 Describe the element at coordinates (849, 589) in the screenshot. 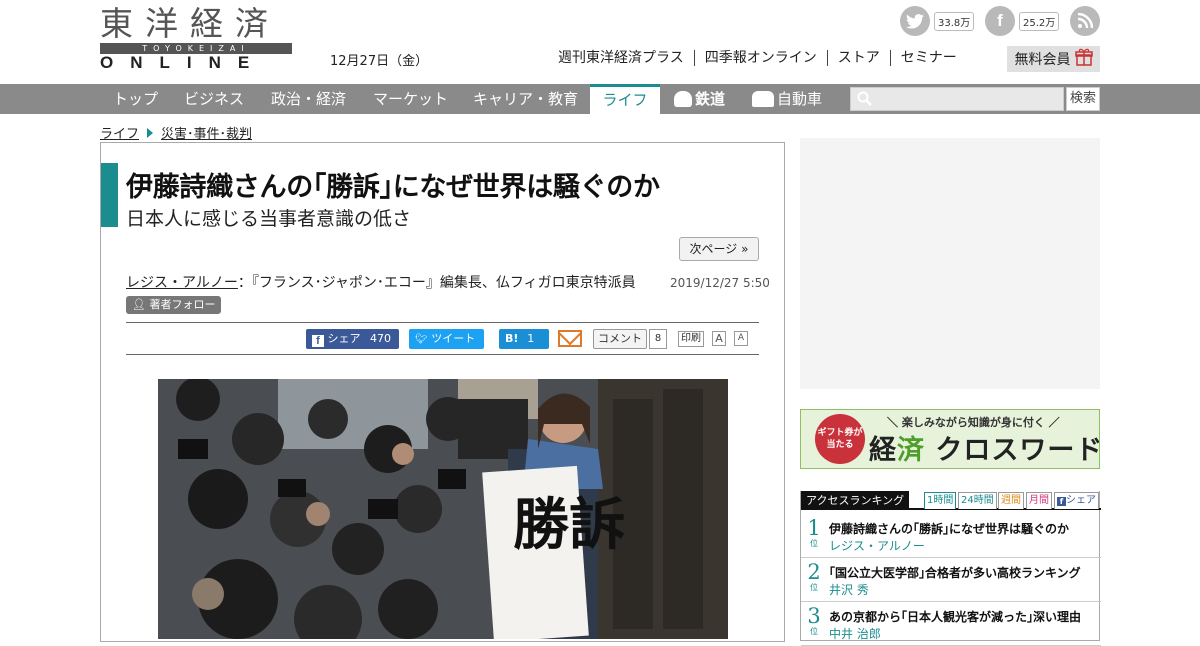

I see `ranking-item-author: 井沢 秀` at that location.